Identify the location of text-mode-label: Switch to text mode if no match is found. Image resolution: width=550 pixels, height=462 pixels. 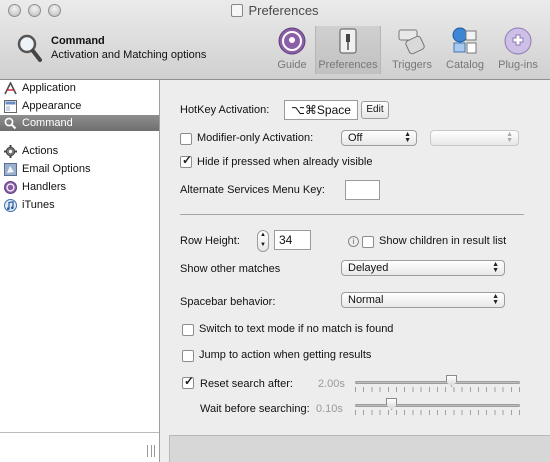
(296, 329).